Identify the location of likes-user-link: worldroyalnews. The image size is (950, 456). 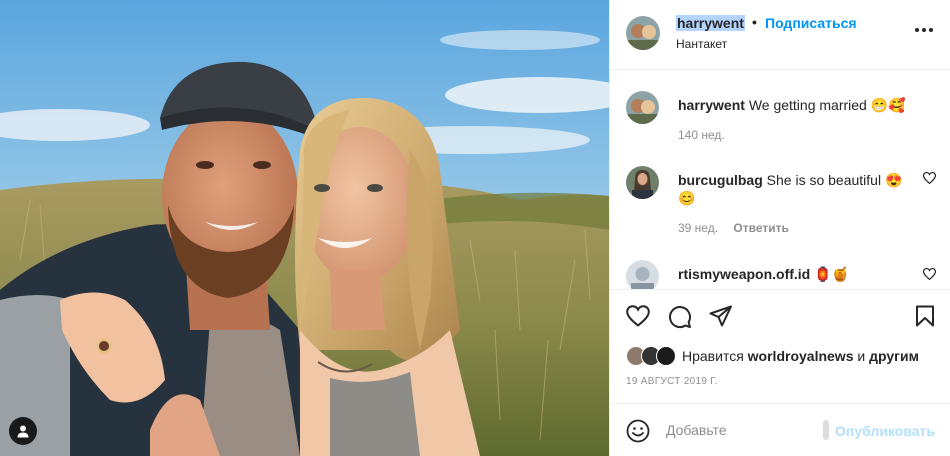
(801, 356).